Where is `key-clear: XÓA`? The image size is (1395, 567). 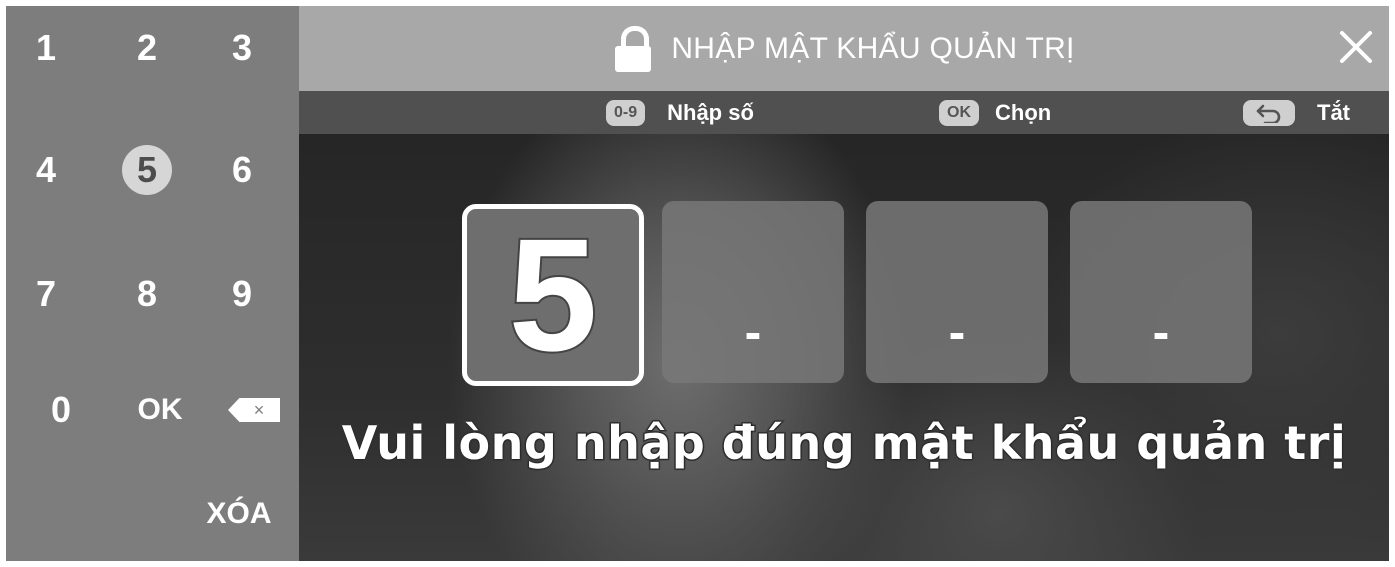
key-clear: XÓA is located at coordinates (239, 514).